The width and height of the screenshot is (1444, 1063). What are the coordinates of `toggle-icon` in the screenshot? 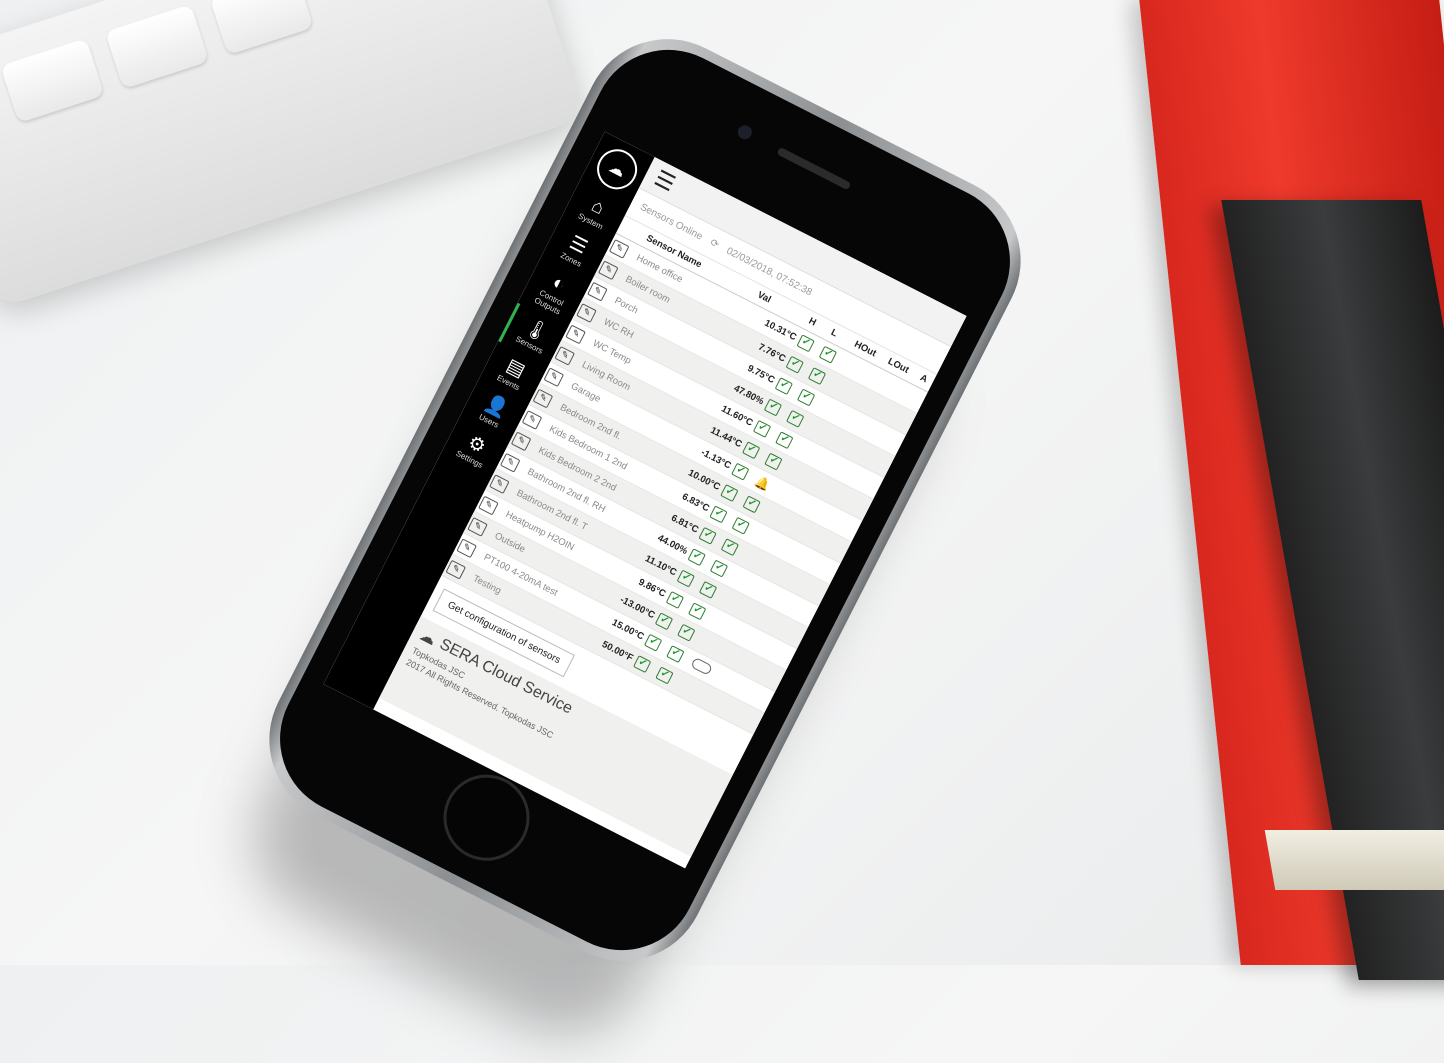 It's located at (702, 666).